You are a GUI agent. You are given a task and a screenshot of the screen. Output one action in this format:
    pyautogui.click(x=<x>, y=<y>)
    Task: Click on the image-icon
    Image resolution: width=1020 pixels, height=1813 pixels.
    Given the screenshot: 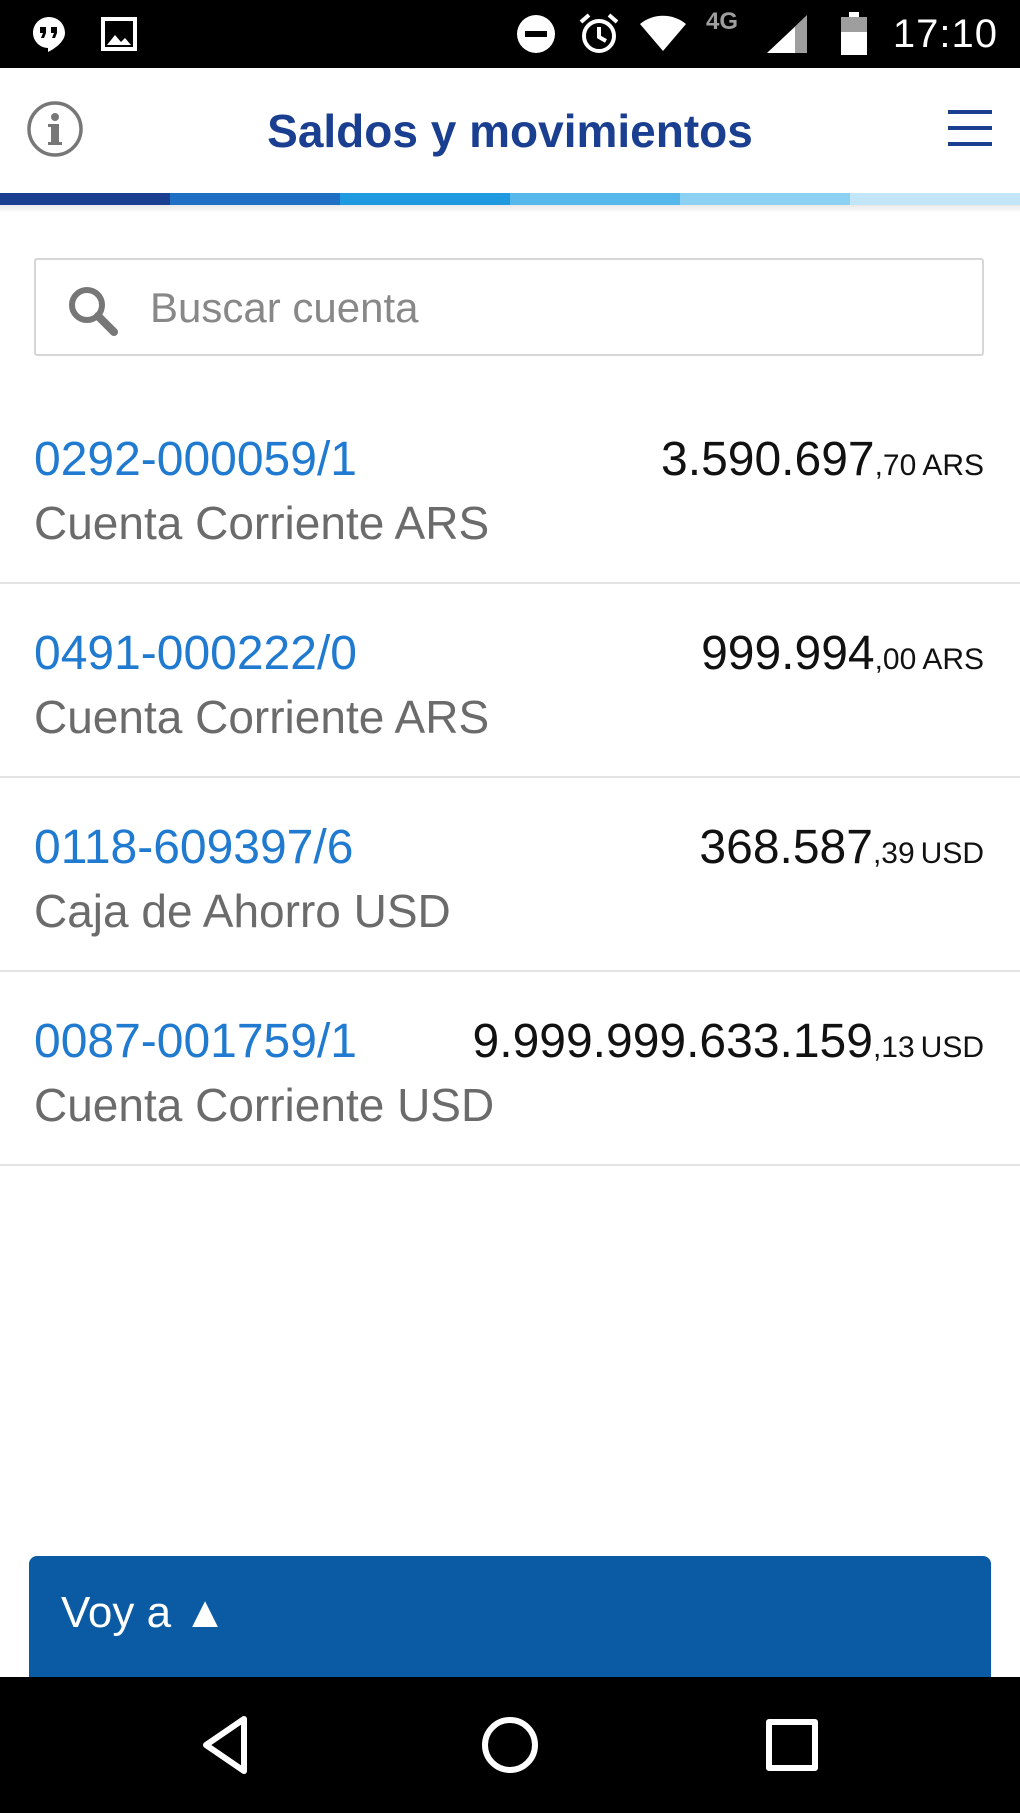 What is the action you would take?
    pyautogui.click(x=119, y=34)
    